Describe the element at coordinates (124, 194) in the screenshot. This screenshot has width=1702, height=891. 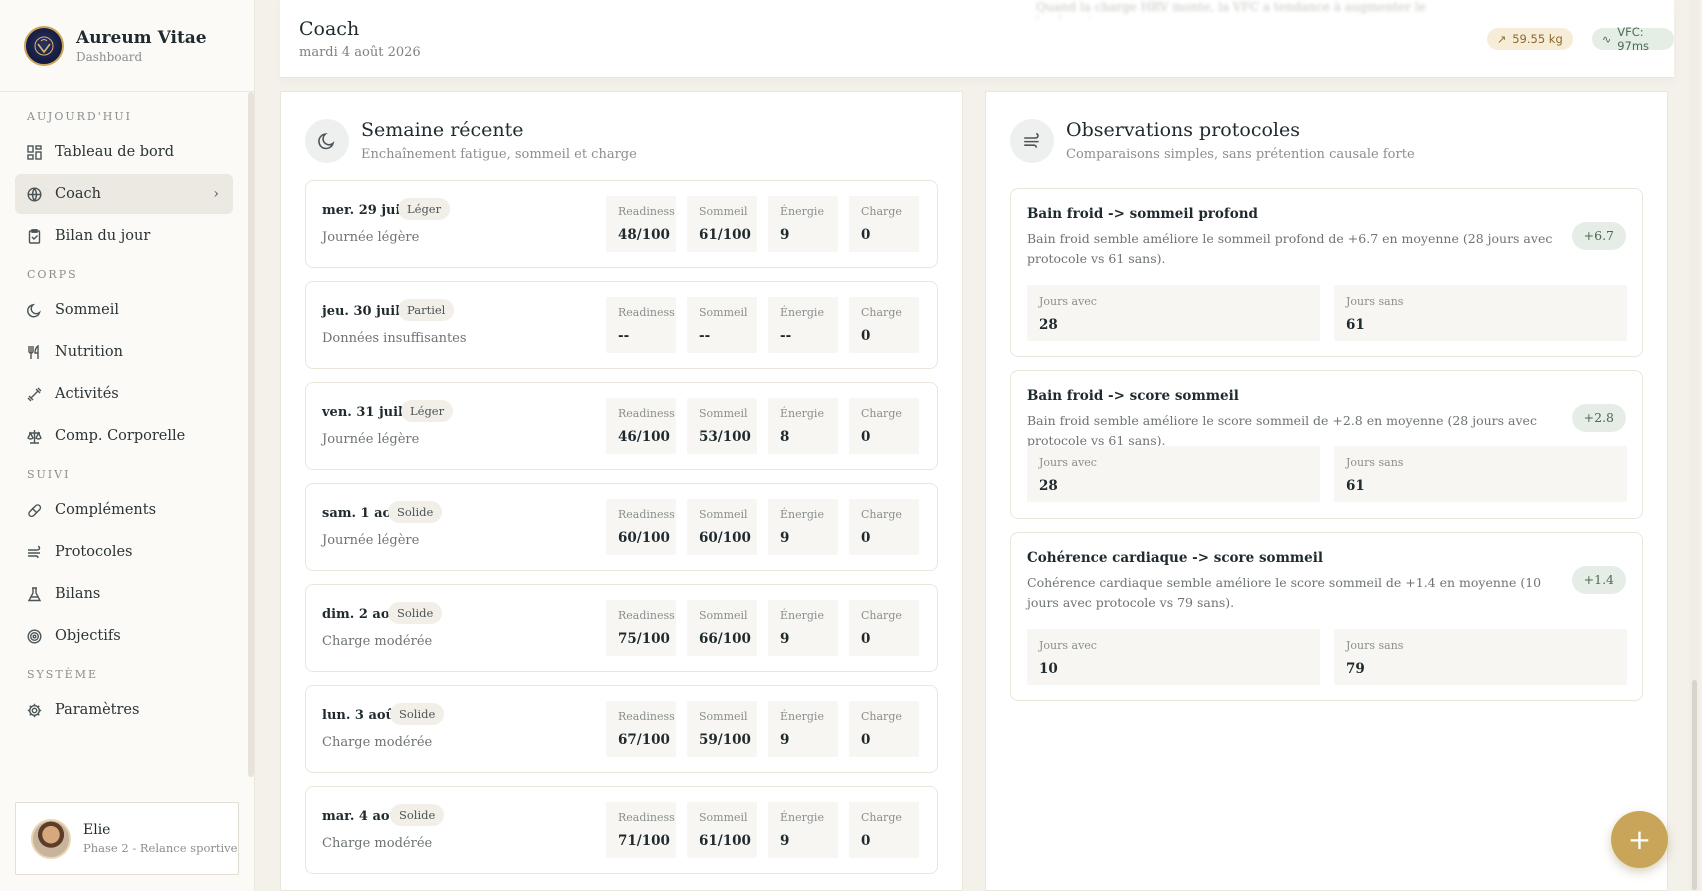
I see `sidebar-item-coach: Coach ›` at that location.